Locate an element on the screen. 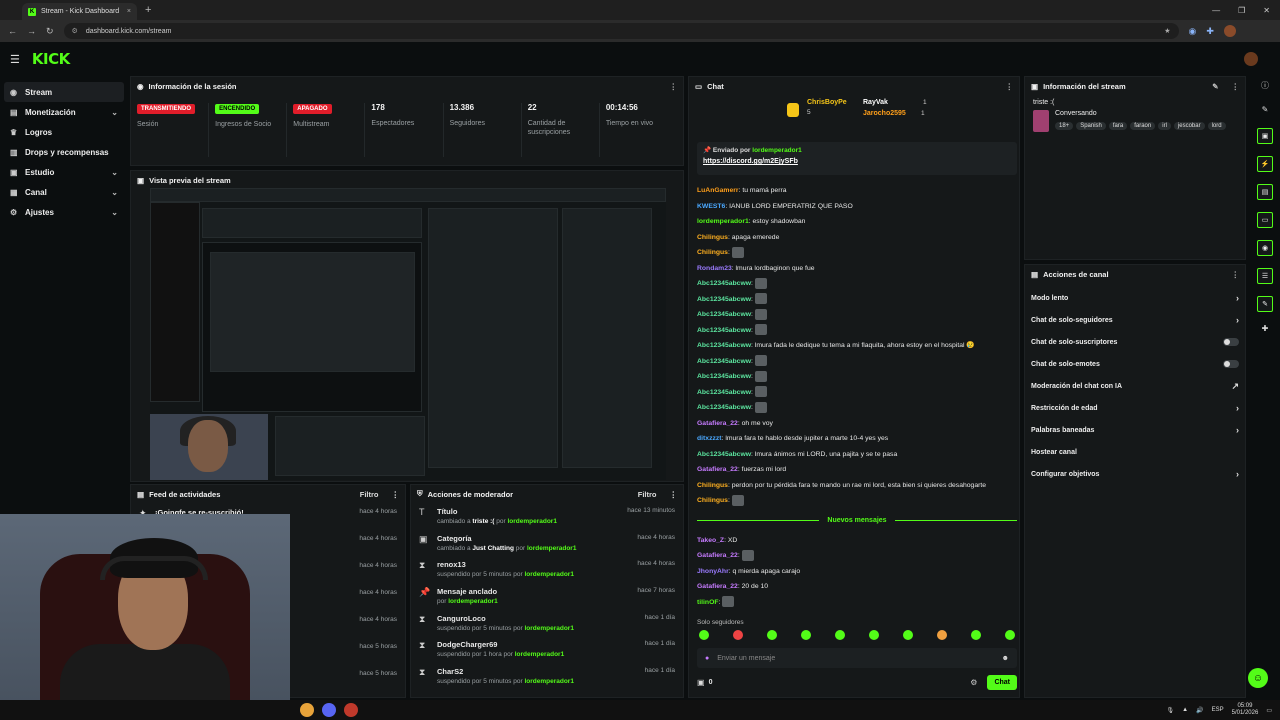 Image resolution: width=1280 pixels, height=720 pixels. wifi-icon: ▲ is located at coordinates (1185, 710).